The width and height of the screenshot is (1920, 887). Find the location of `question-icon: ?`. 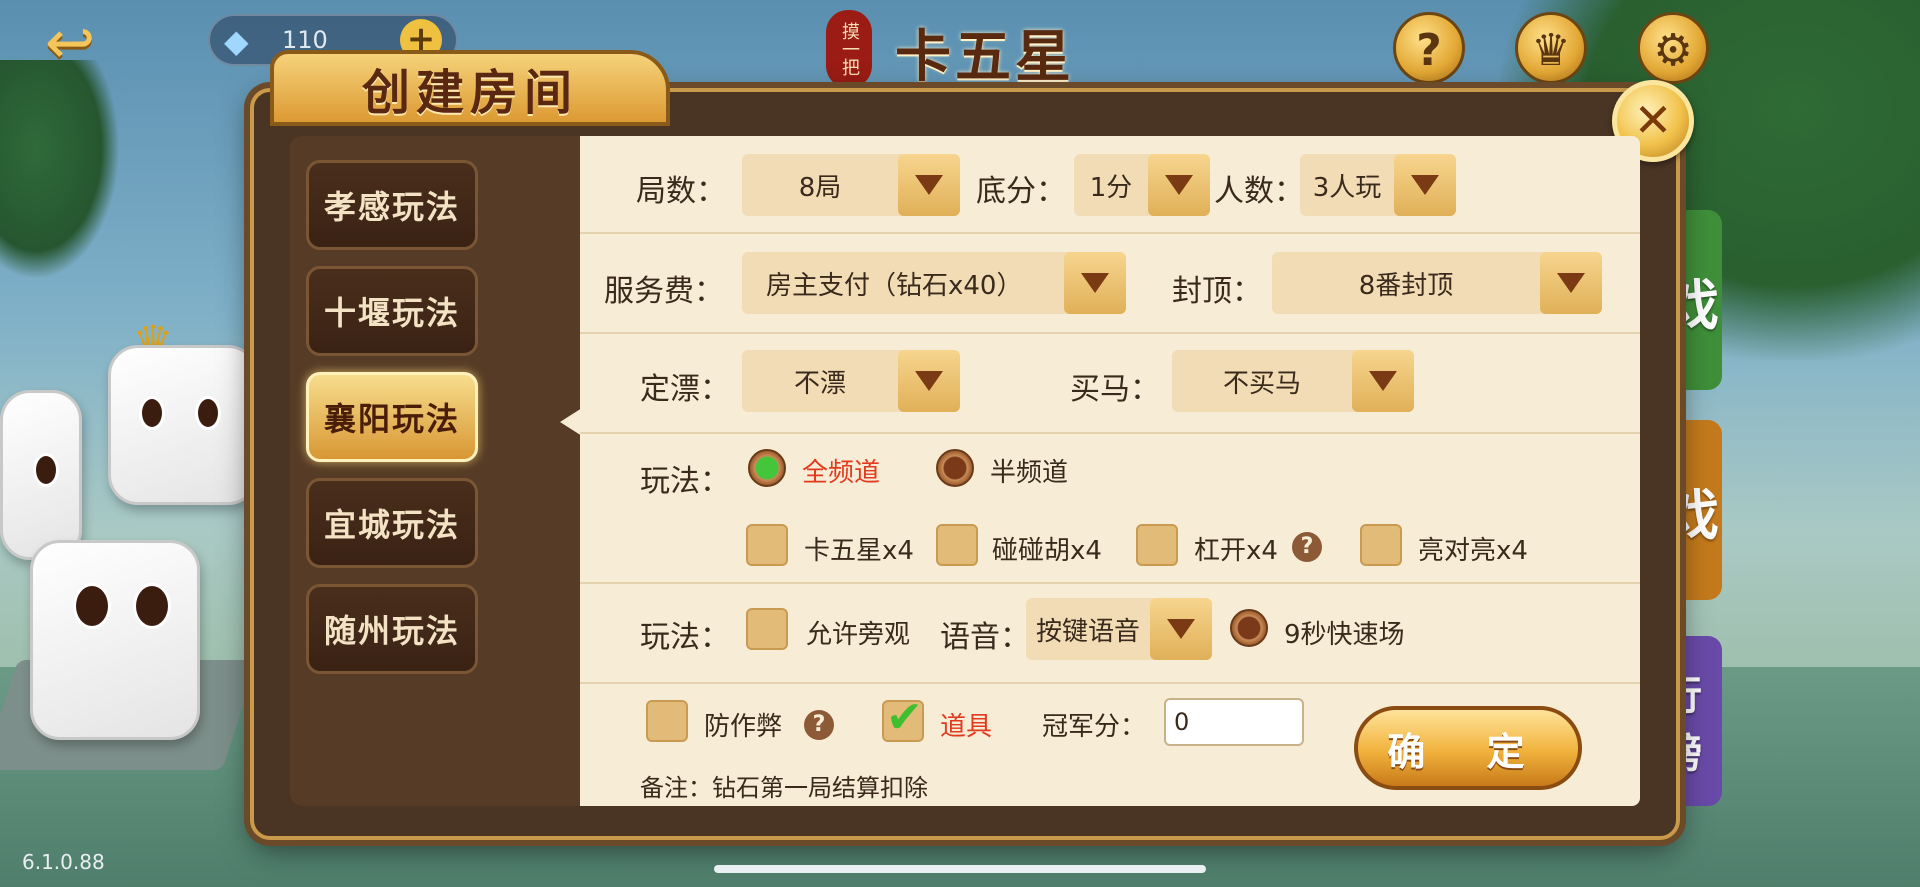

question-icon: ? is located at coordinates (1429, 48).